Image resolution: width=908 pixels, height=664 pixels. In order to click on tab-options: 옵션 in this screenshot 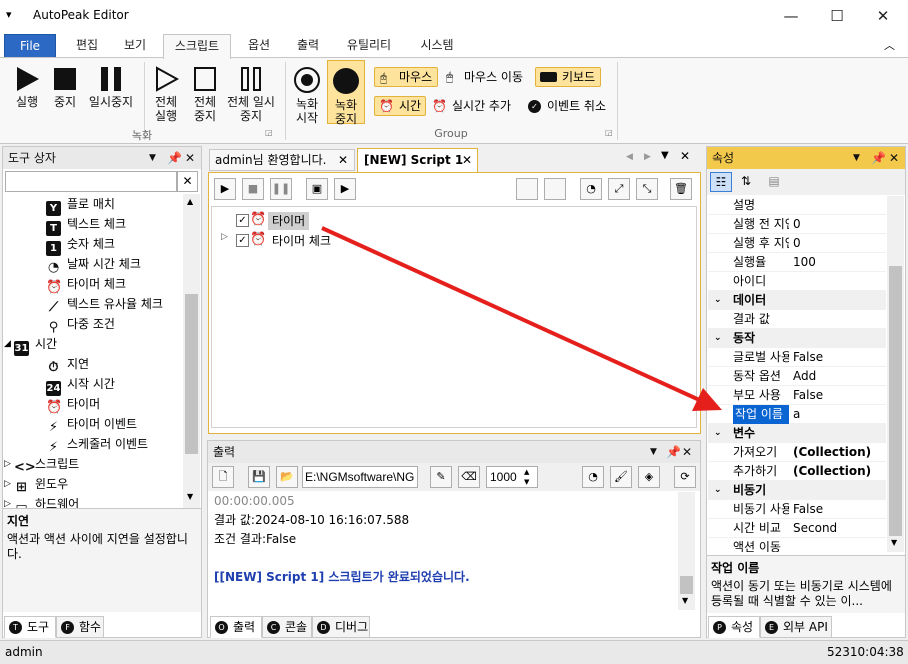, I will do `click(259, 46)`.